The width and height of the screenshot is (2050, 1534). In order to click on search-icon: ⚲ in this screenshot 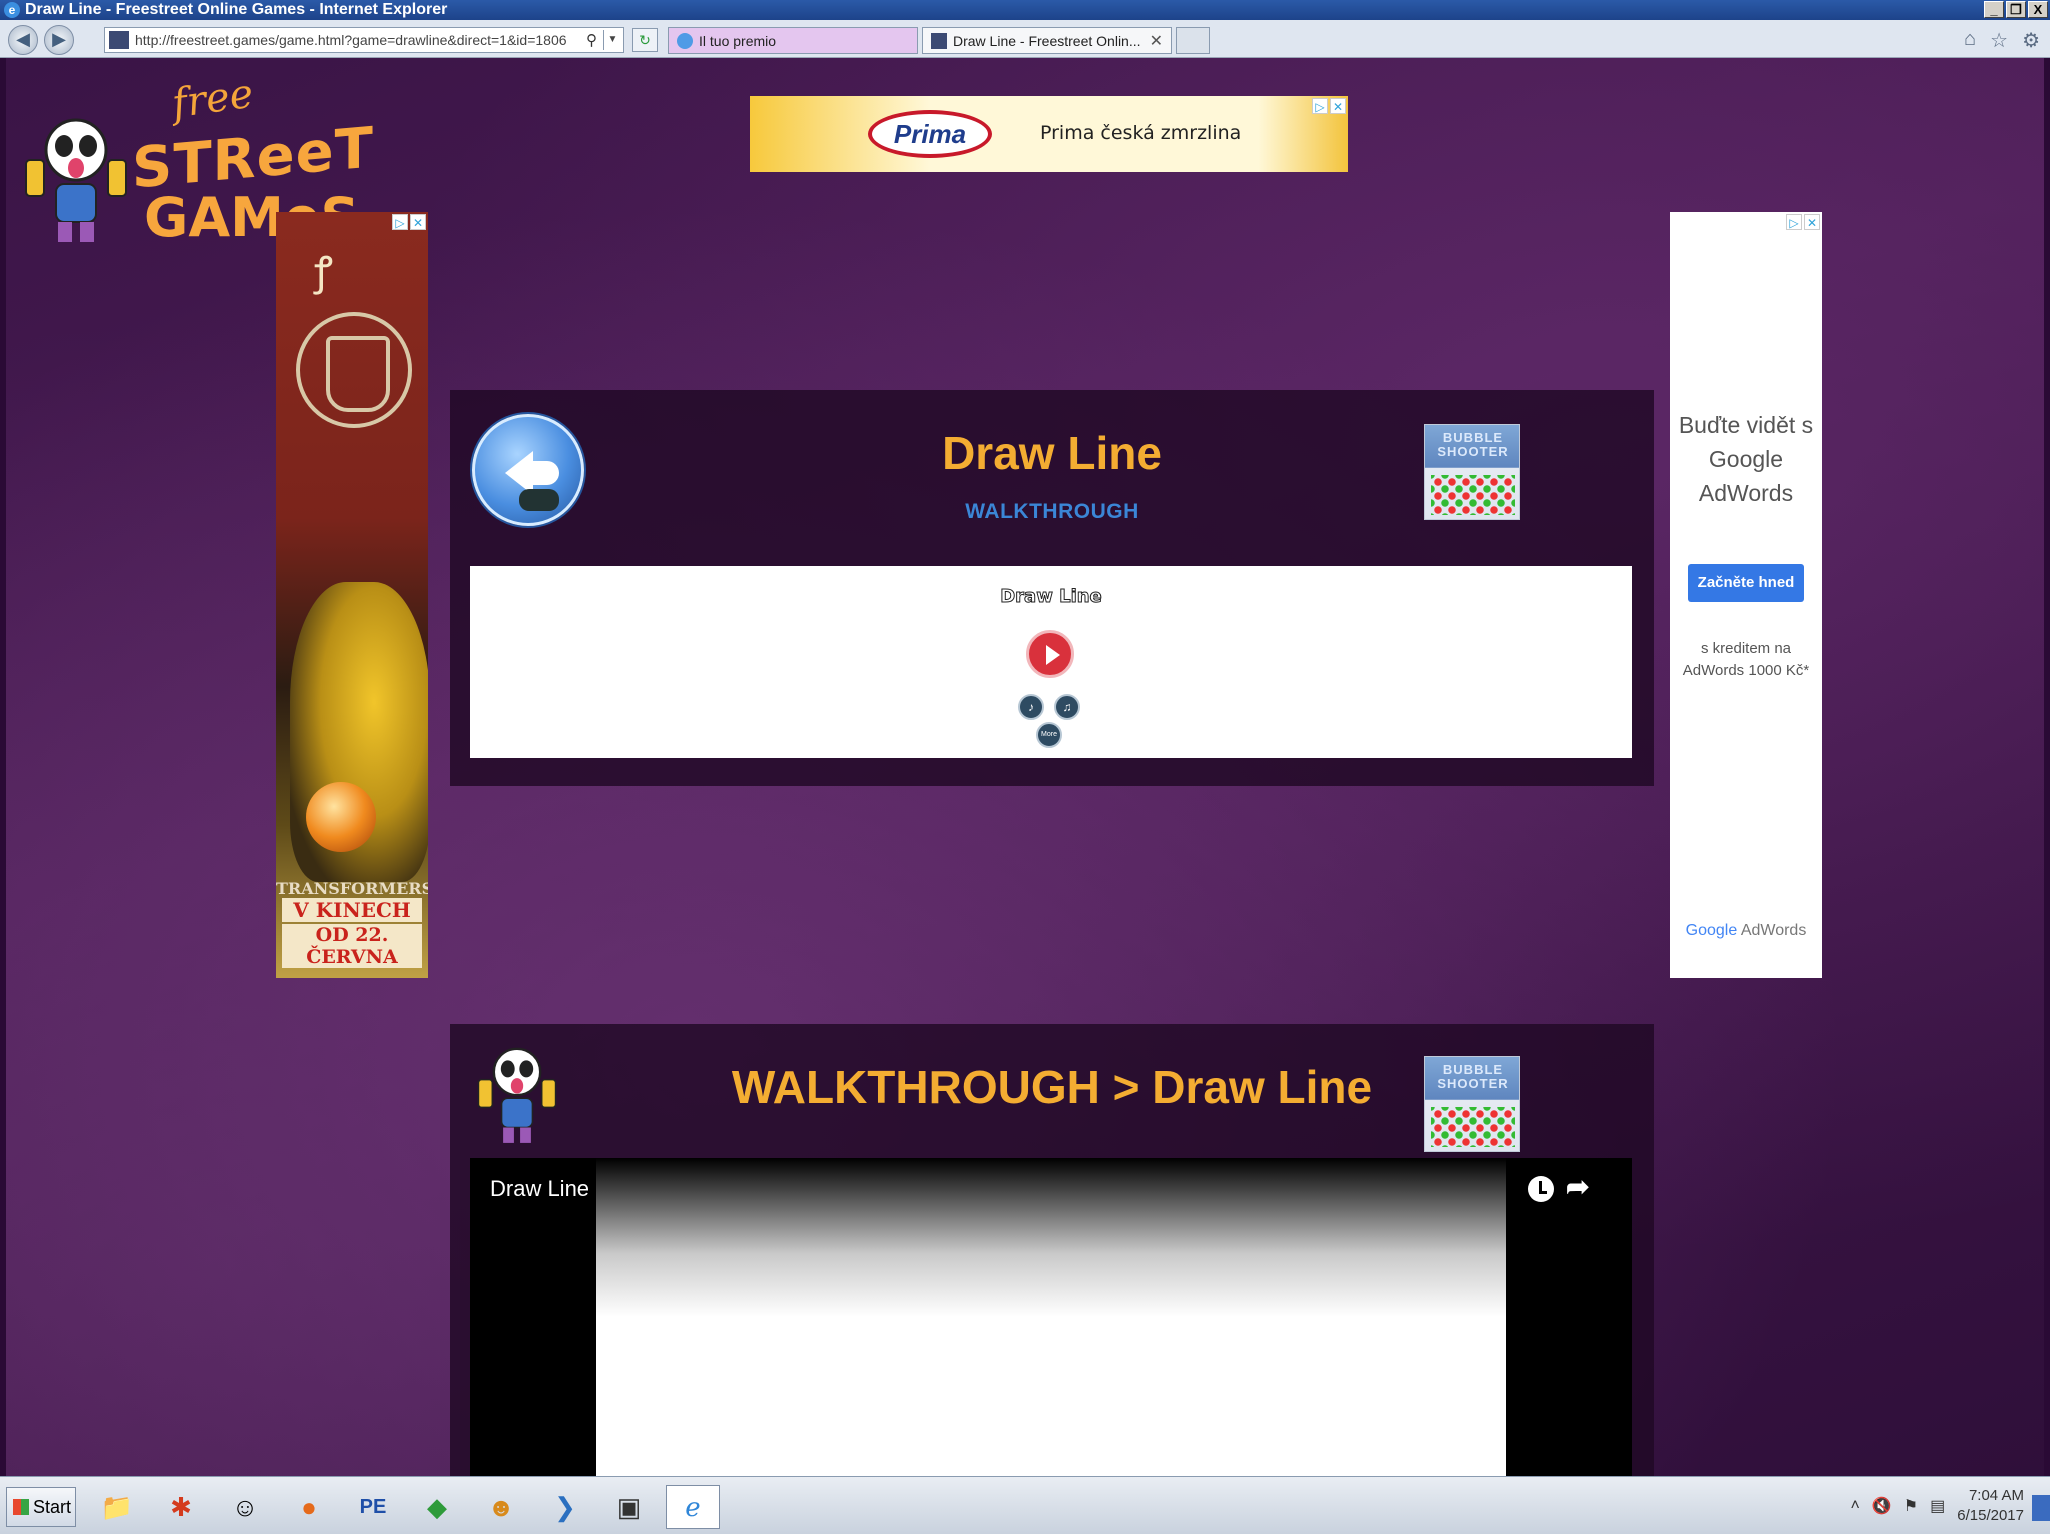, I will do `click(591, 40)`.